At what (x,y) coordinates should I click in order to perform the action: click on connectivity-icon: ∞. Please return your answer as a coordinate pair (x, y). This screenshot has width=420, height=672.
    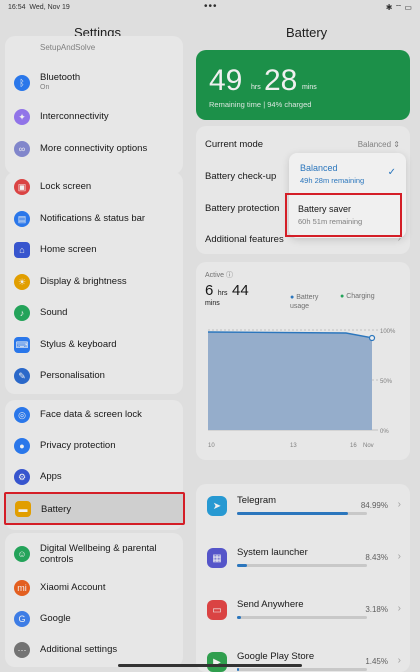
    Looking at the image, I should click on (22, 149).